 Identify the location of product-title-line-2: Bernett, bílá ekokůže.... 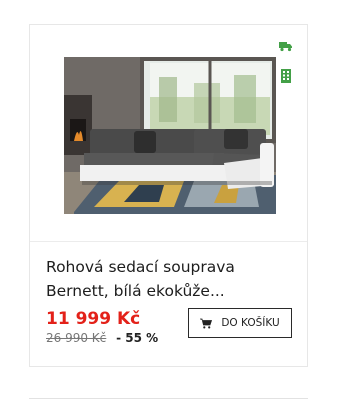
(135, 291).